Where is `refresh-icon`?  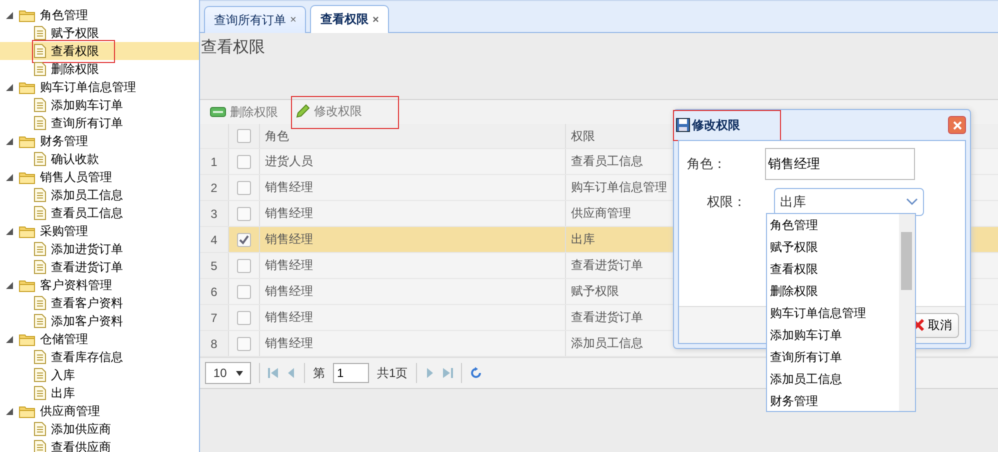 refresh-icon is located at coordinates (476, 373).